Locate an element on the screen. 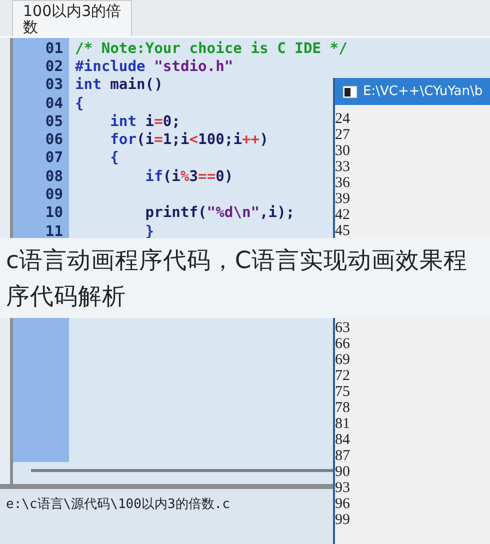  output-line: 30 is located at coordinates (343, 151).